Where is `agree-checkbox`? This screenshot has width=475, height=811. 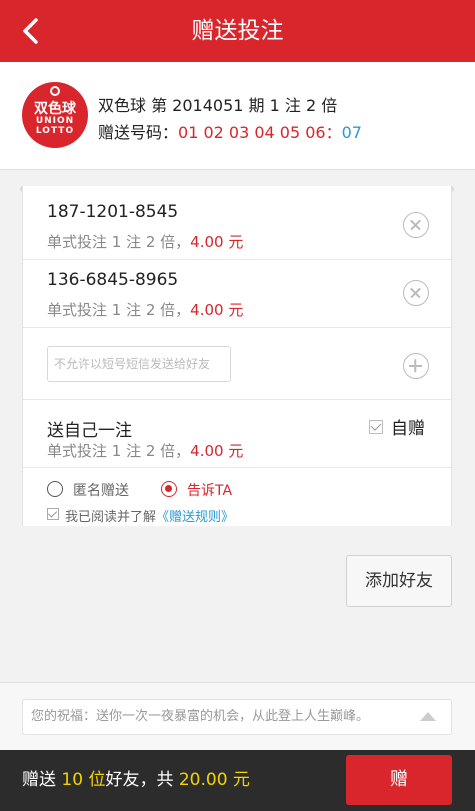
agree-checkbox is located at coordinates (53, 514).